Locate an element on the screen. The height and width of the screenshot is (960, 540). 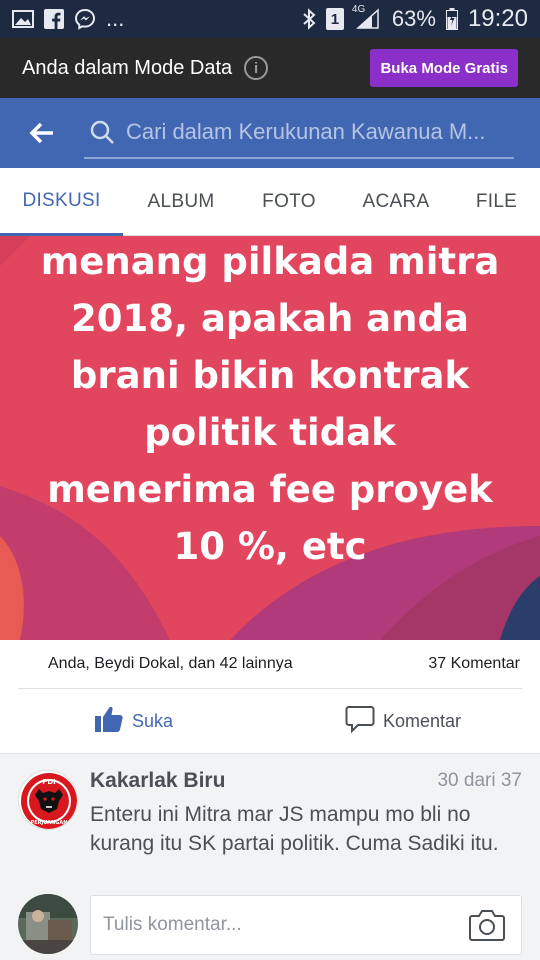
comment-author: Kakarlak Biru is located at coordinates (157, 781).